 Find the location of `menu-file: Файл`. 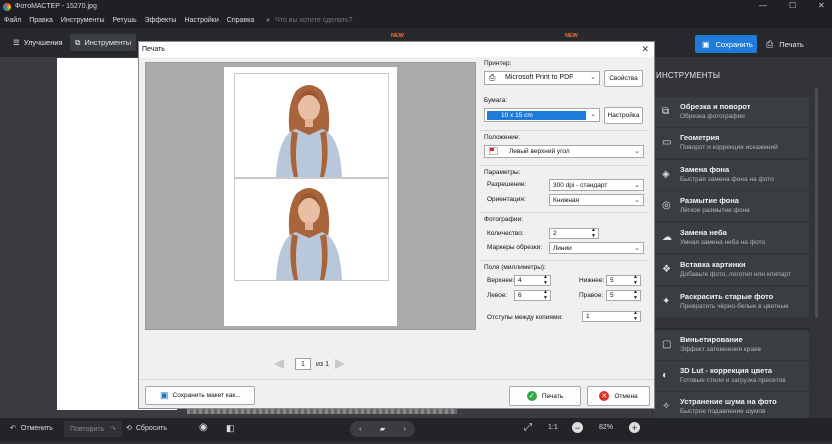

menu-file: Файл is located at coordinates (12, 20).